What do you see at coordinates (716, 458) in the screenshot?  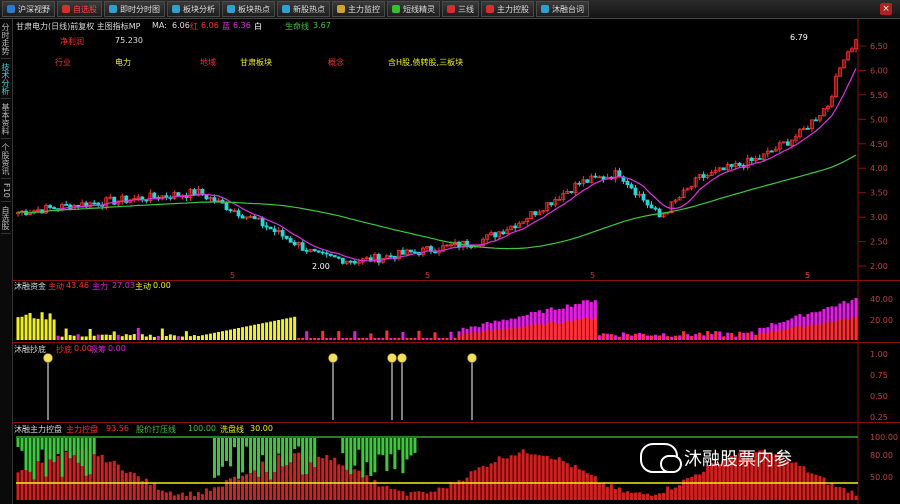 I see `watermark: 沐融股票内参` at bounding box center [716, 458].